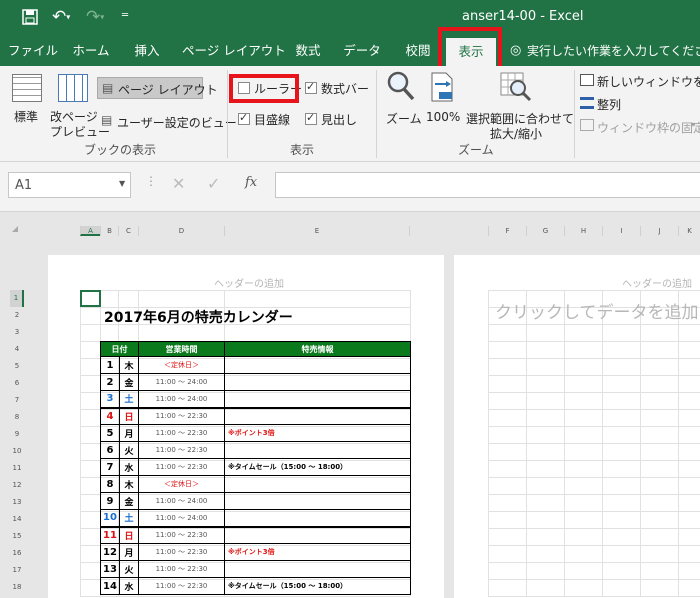 The image size is (700, 598). Describe the element at coordinates (110, 586) in the screenshot. I see `date-cell: 14` at that location.